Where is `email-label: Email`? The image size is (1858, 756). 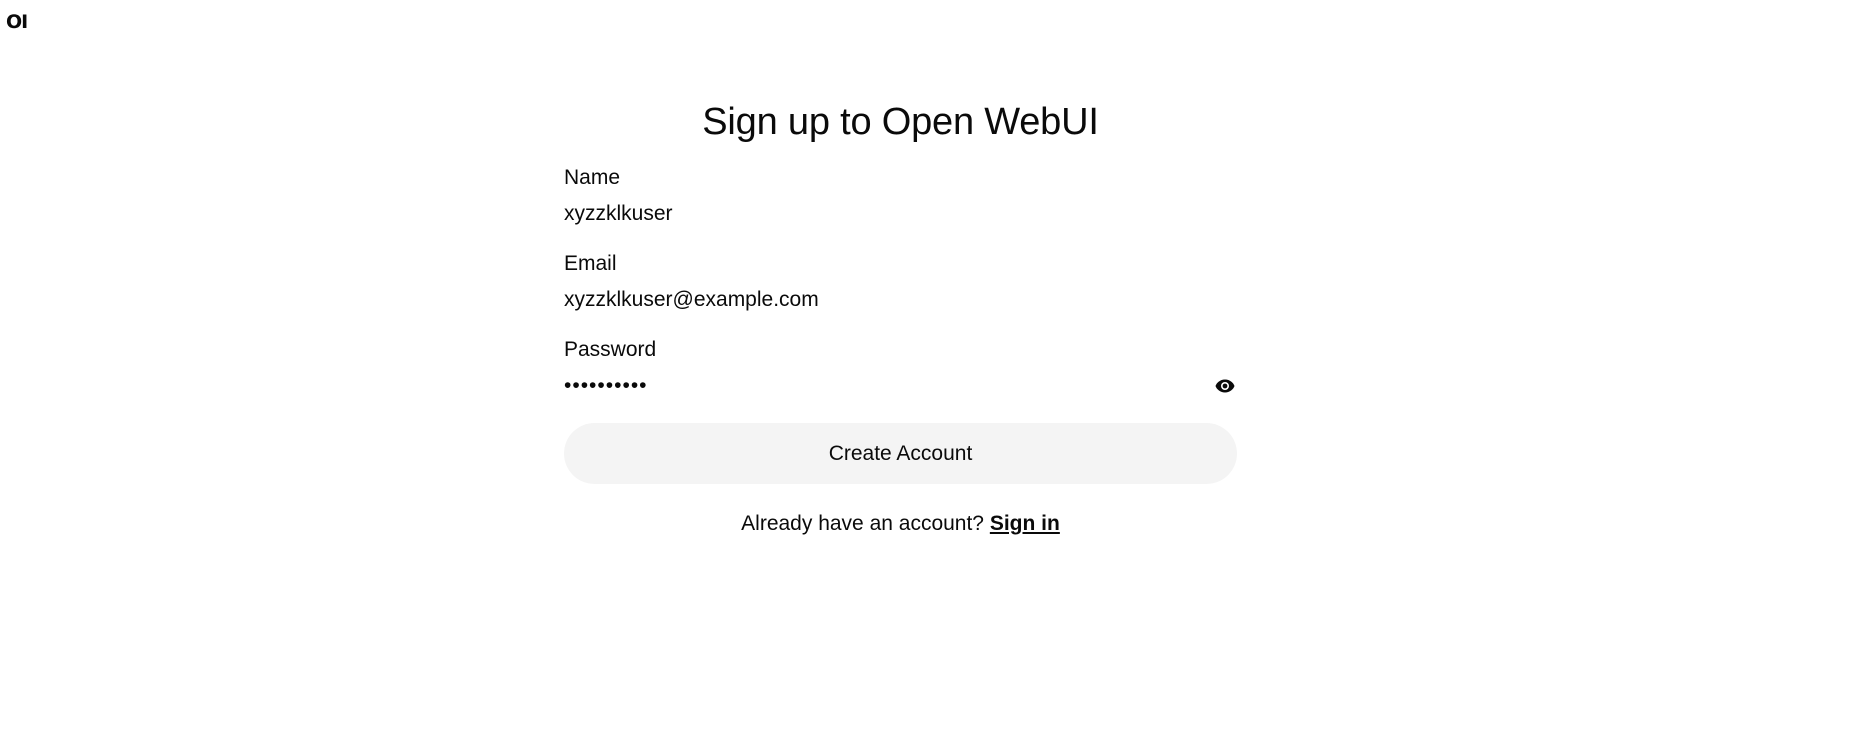 email-label: Email is located at coordinates (590, 263).